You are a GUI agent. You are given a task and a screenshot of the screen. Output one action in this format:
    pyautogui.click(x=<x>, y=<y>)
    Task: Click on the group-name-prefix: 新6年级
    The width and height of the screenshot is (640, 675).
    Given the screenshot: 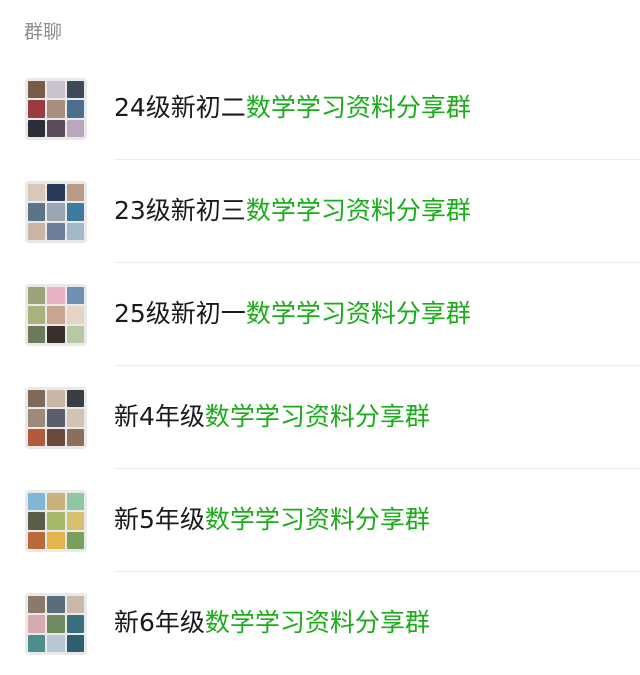 What is the action you would take?
    pyautogui.click(x=159, y=622)
    